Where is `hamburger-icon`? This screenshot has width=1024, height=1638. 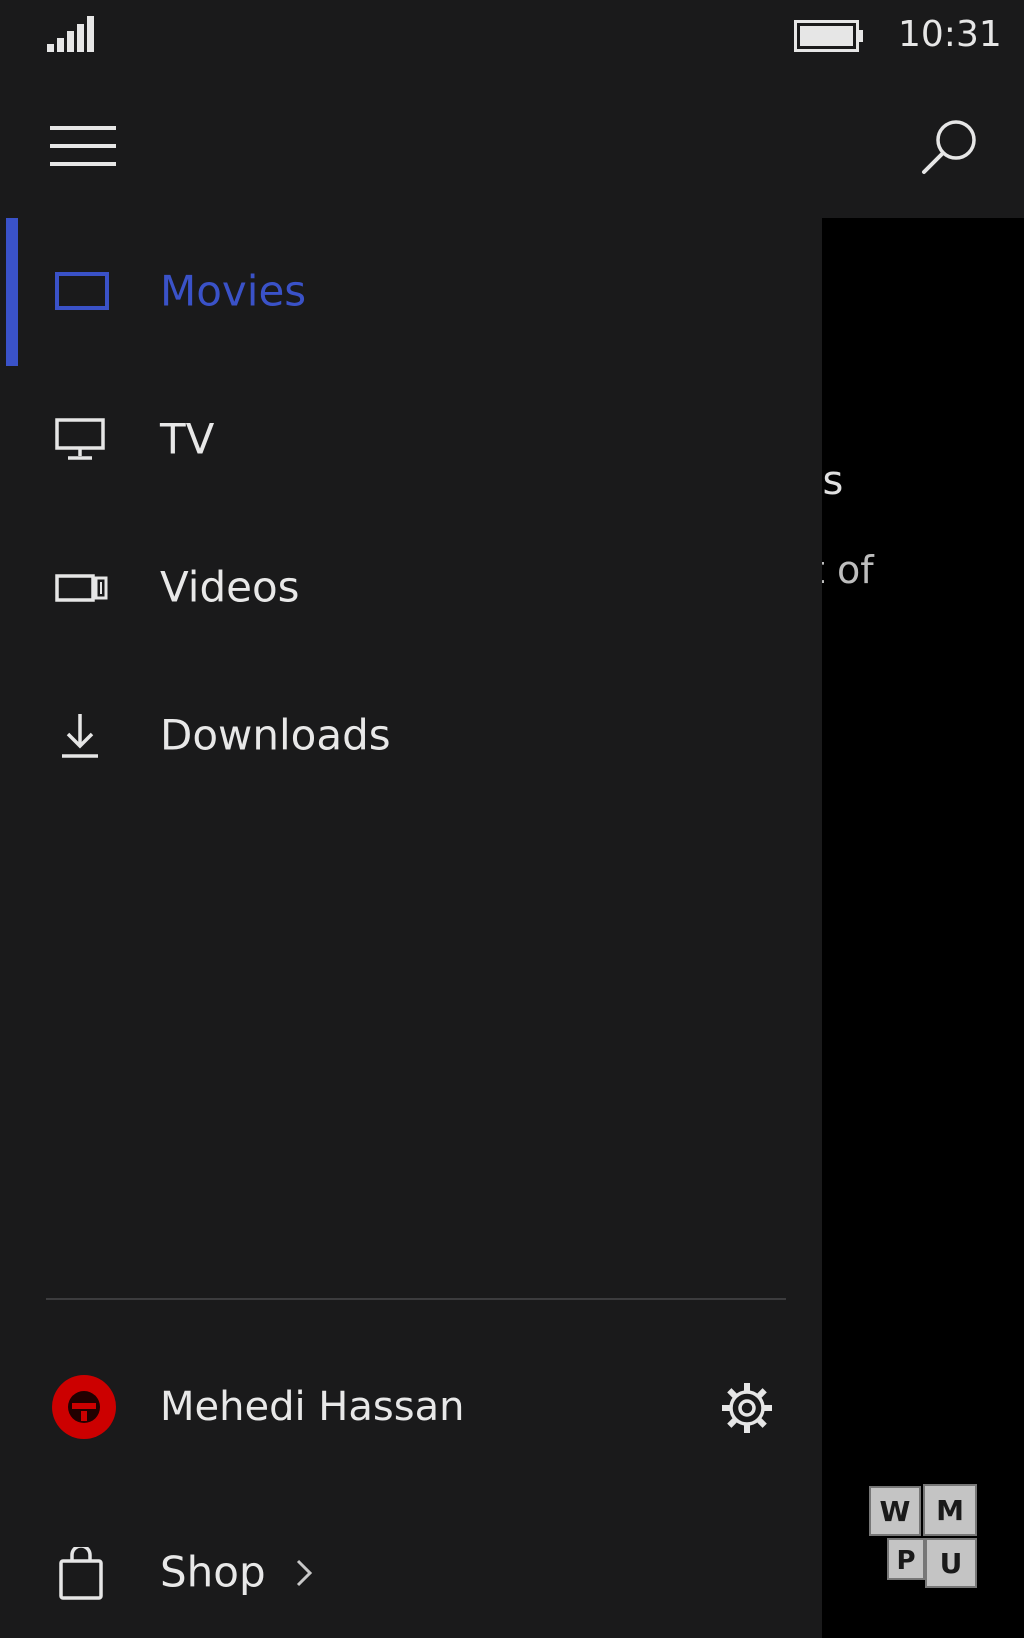
hamburger-icon is located at coordinates (83, 146).